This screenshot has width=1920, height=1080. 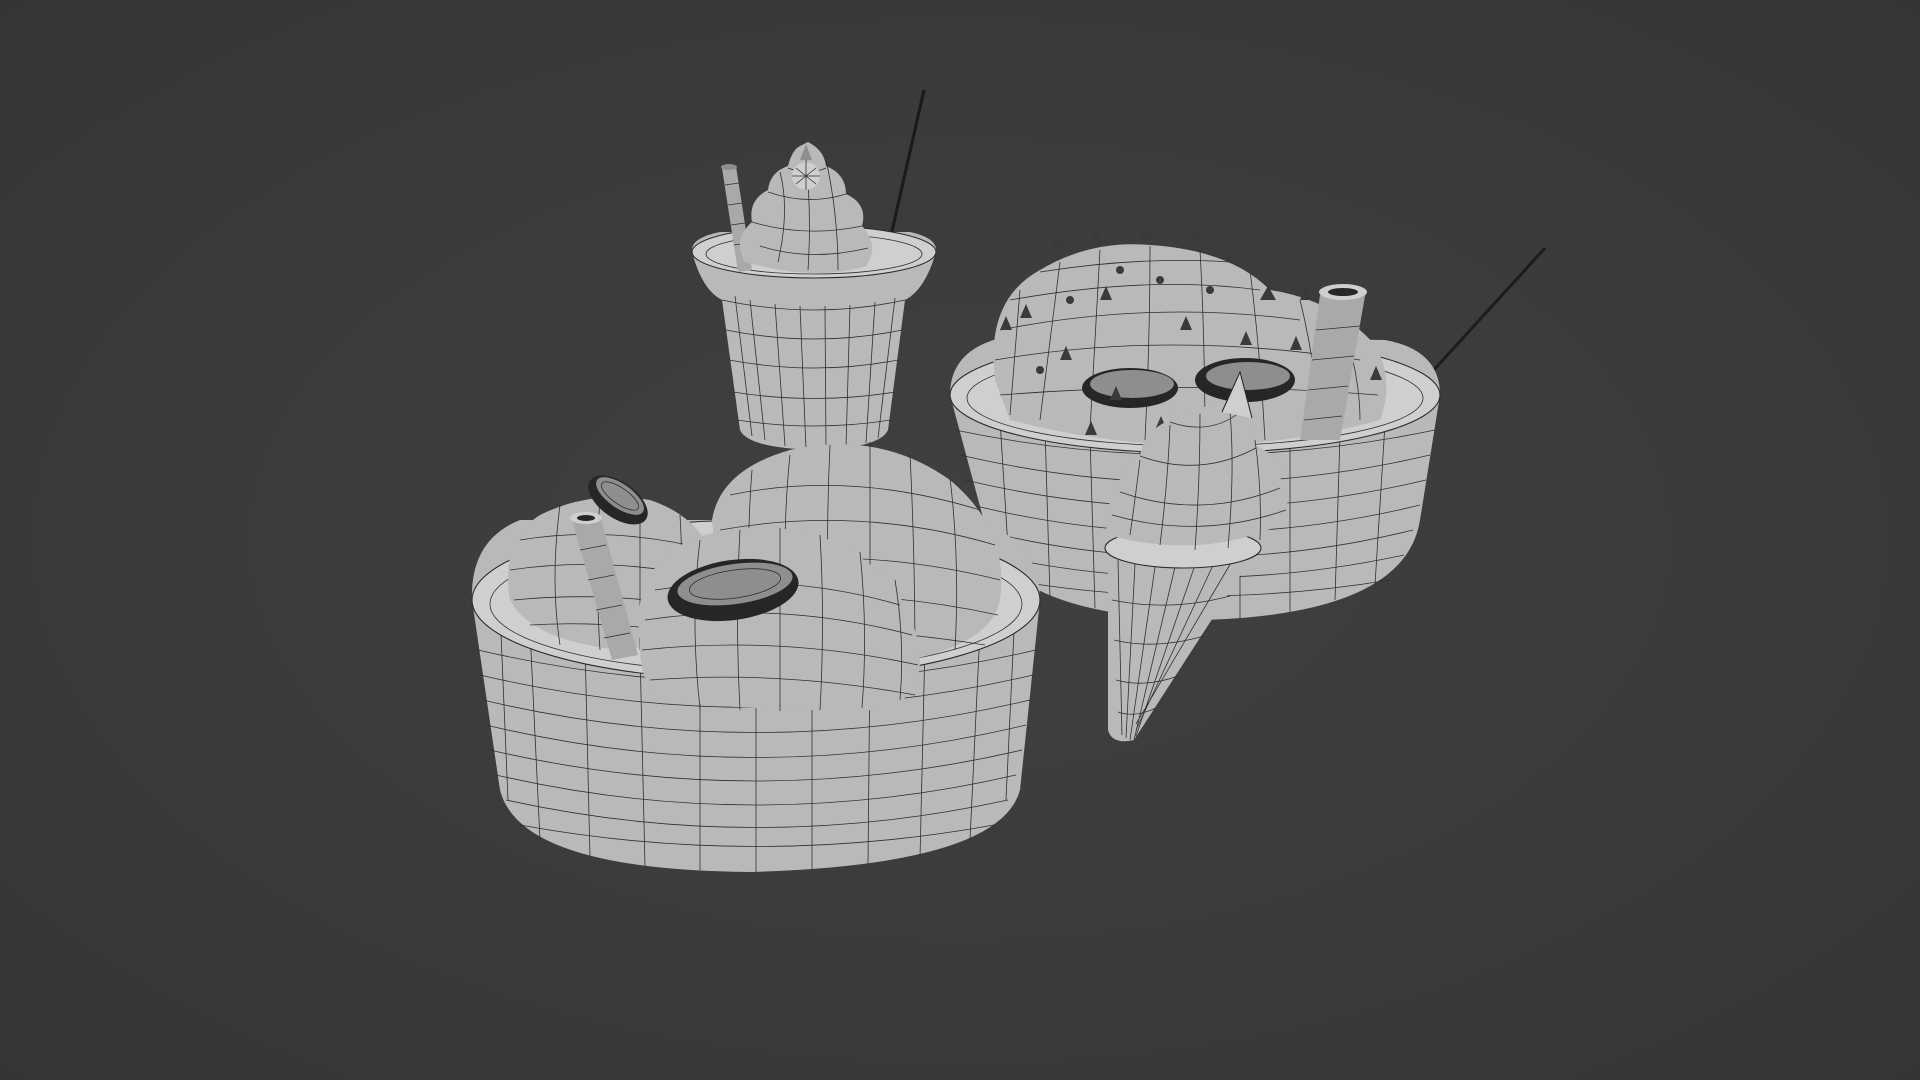 I want to click on glass-sundae, so click(x=814, y=269).